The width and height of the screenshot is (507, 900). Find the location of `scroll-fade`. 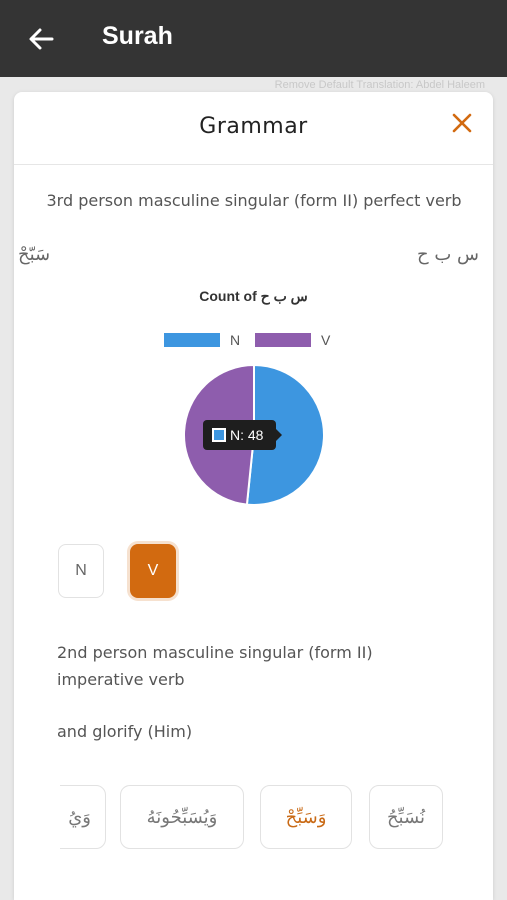

scroll-fade is located at coordinates (37, 818).